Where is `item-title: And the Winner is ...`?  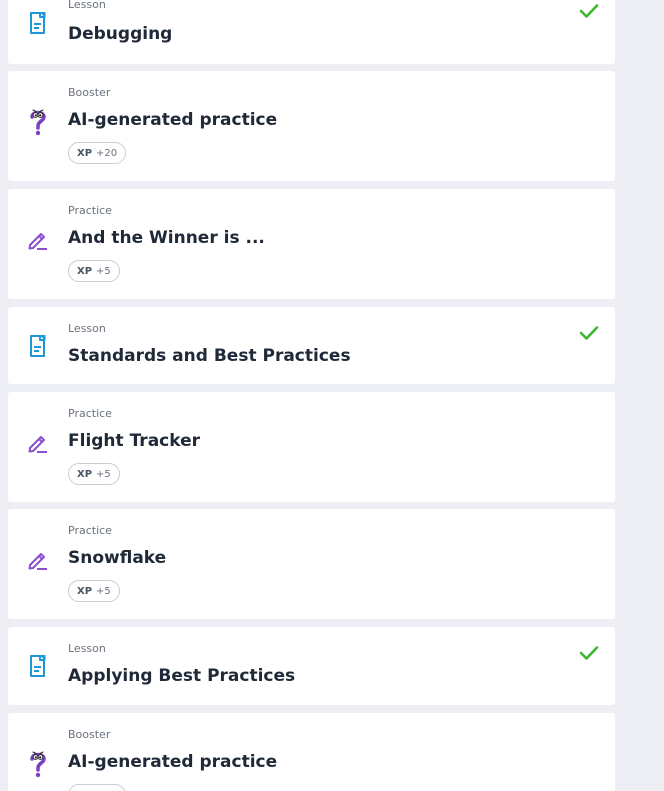 item-title: And the Winner is ... is located at coordinates (166, 238).